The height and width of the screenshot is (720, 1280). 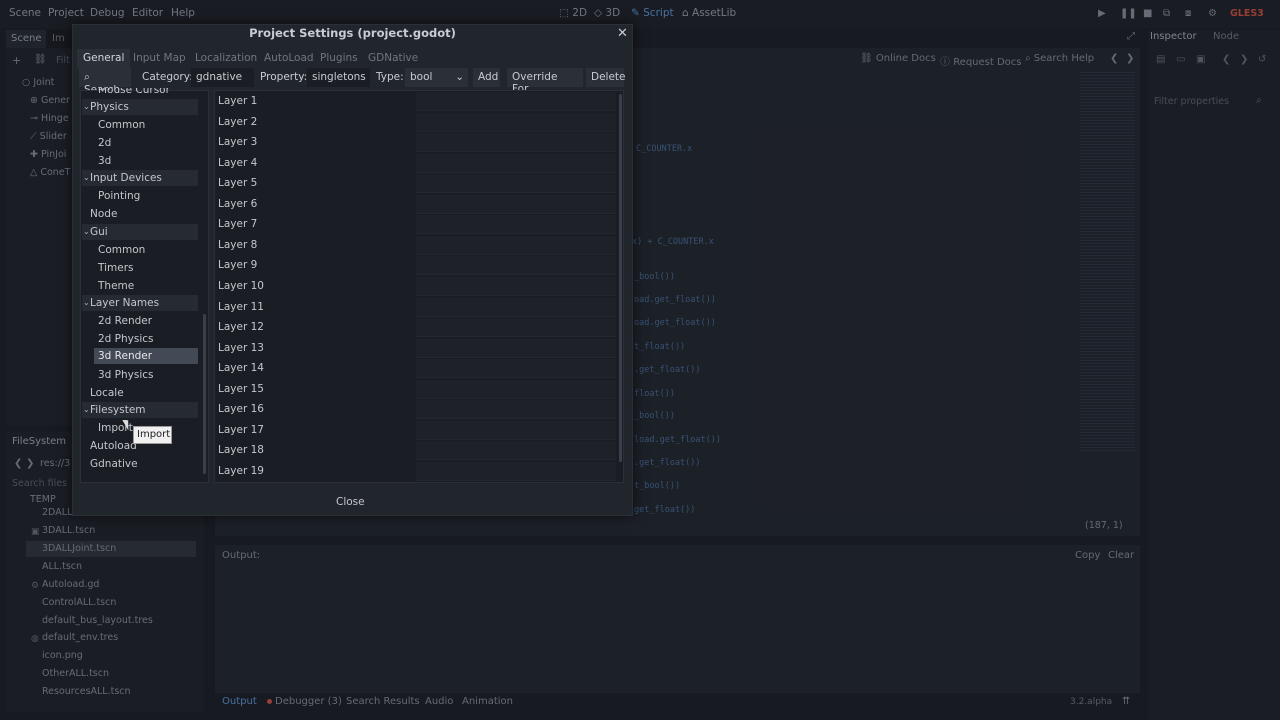 I want to click on tree-item-2d-physics: 2d Physics, so click(x=126, y=339).